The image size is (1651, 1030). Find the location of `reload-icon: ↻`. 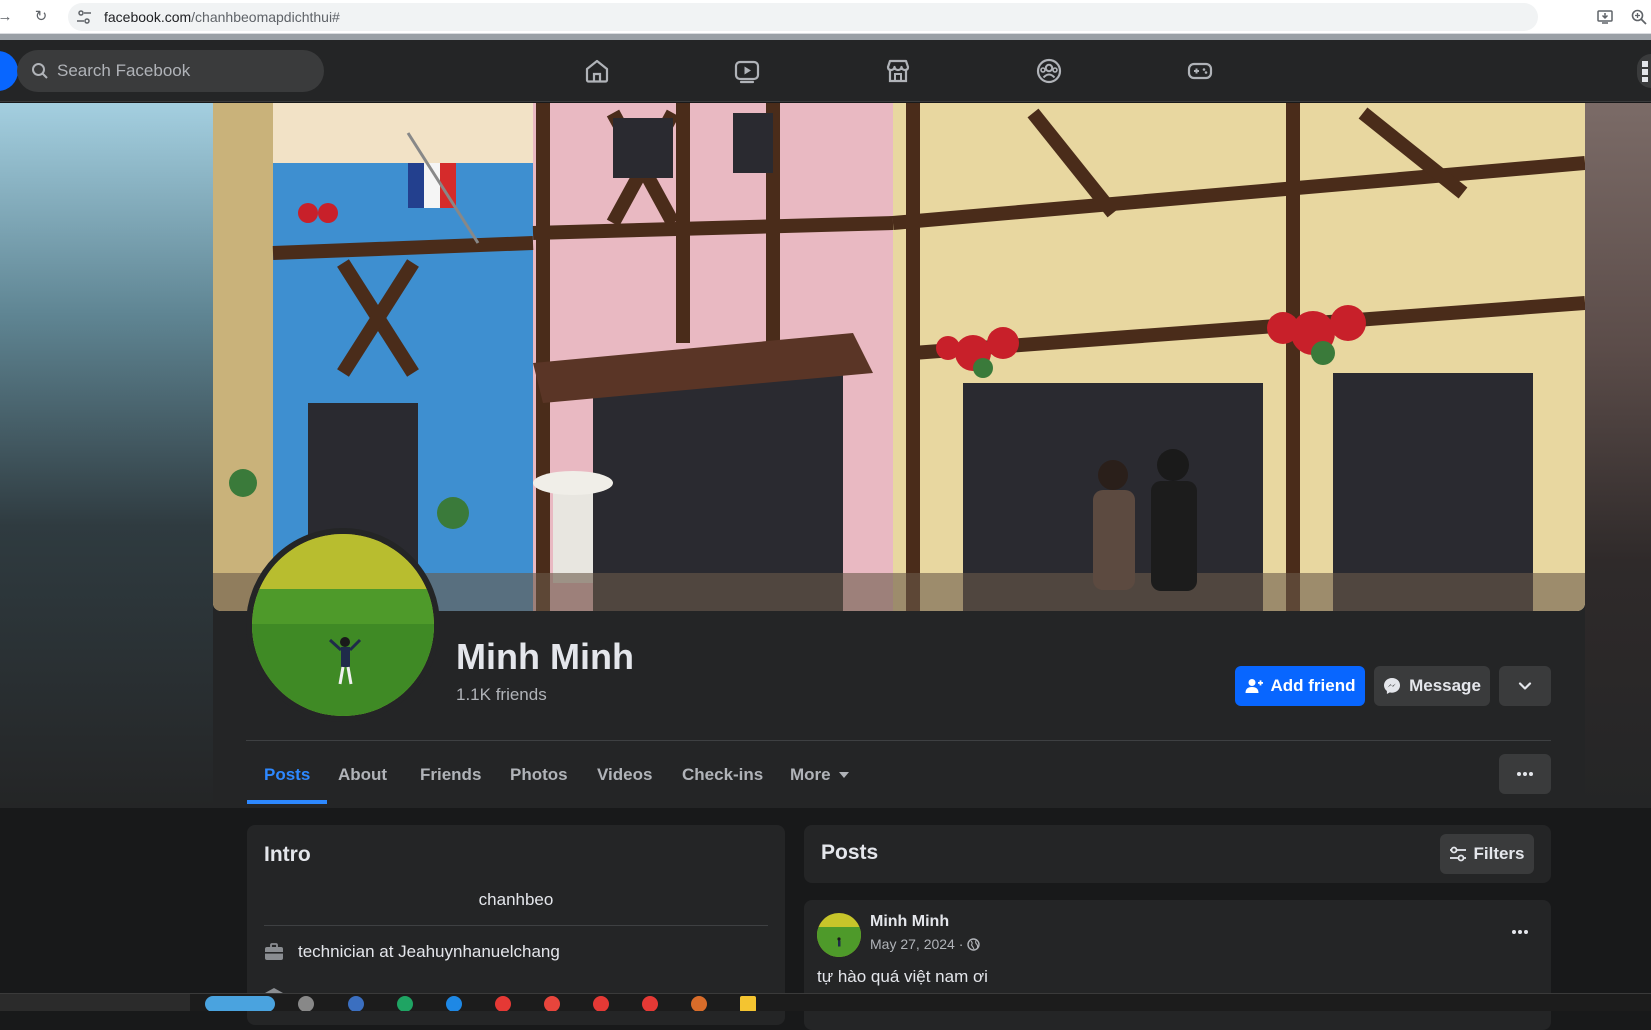

reload-icon: ↻ is located at coordinates (41, 17).